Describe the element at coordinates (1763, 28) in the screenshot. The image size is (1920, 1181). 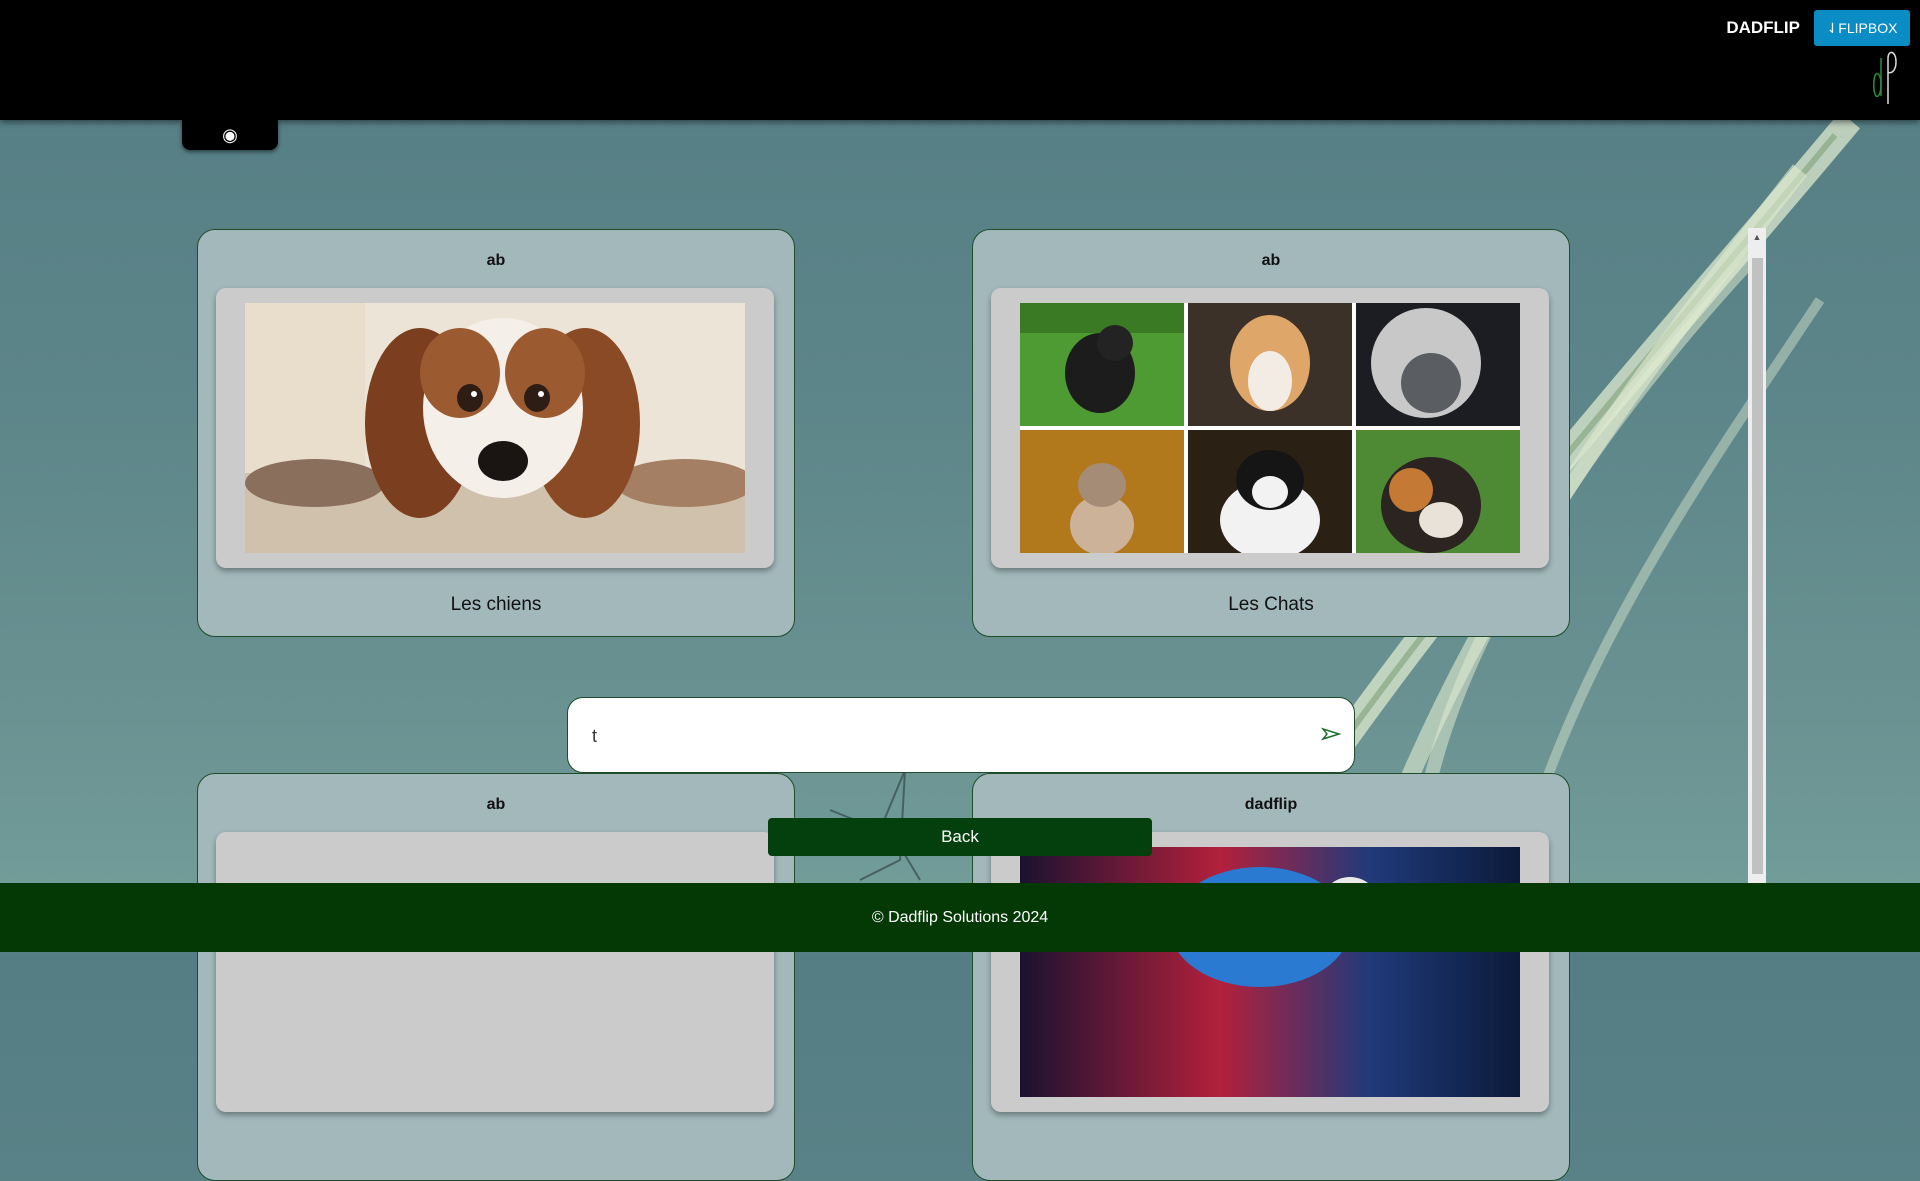
I see `brand-name: DADFLIP` at that location.